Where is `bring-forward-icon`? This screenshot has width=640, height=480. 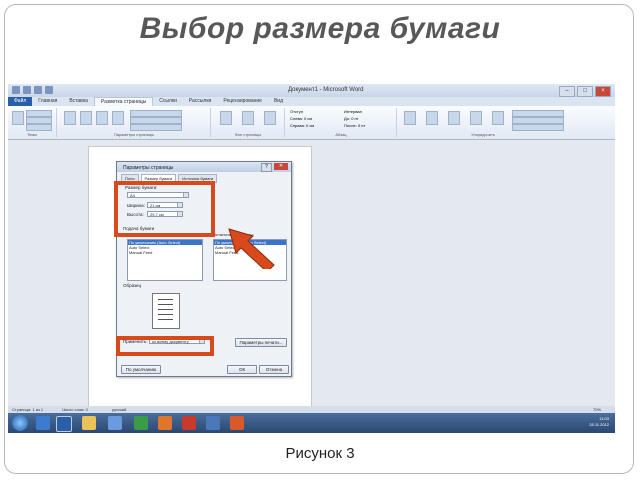
bring-forward-icon is located at coordinates (454, 118).